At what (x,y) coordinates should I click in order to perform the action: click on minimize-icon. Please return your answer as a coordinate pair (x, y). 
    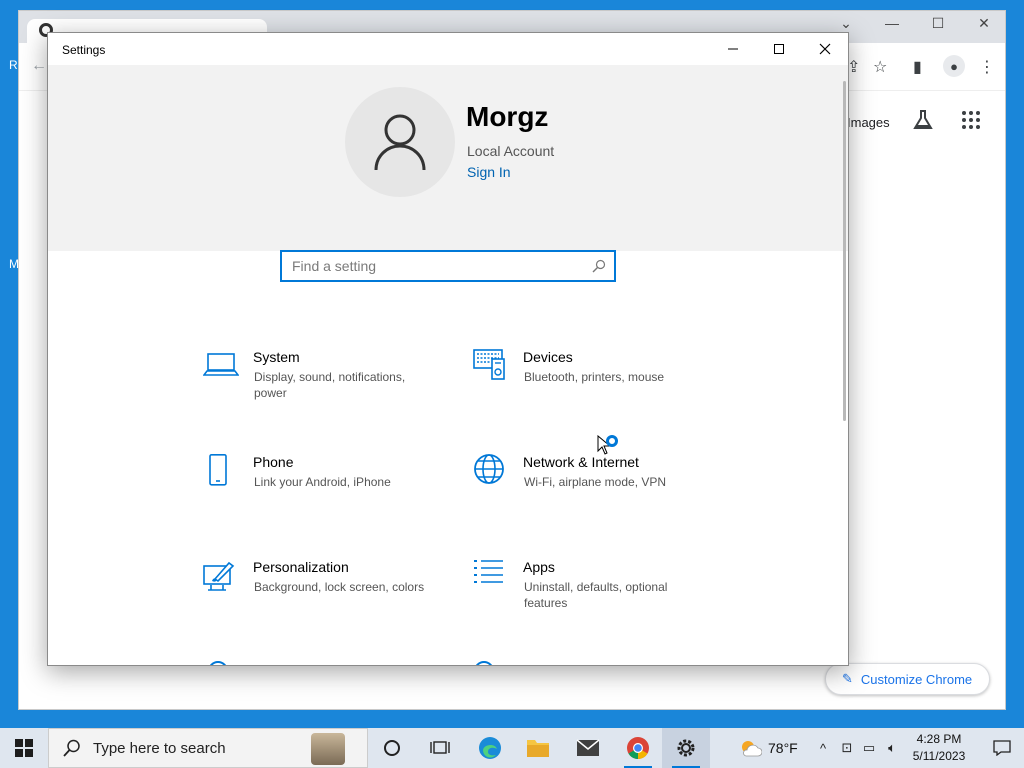
    Looking at the image, I should click on (733, 49).